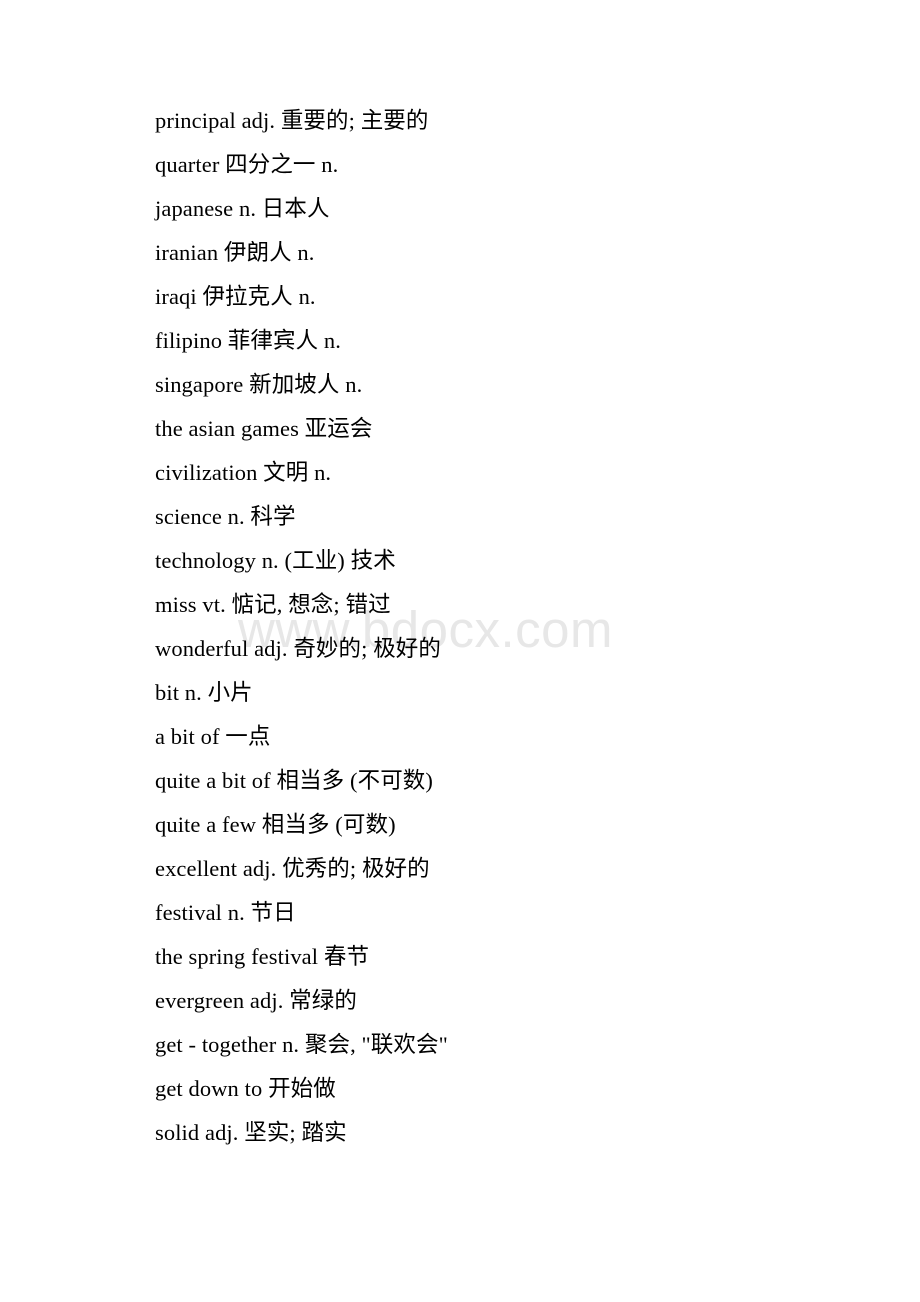 The height and width of the screenshot is (1302, 920). What do you see at coordinates (225, 912) in the screenshot?
I see `vocabulary-entry: festival n. 节日` at bounding box center [225, 912].